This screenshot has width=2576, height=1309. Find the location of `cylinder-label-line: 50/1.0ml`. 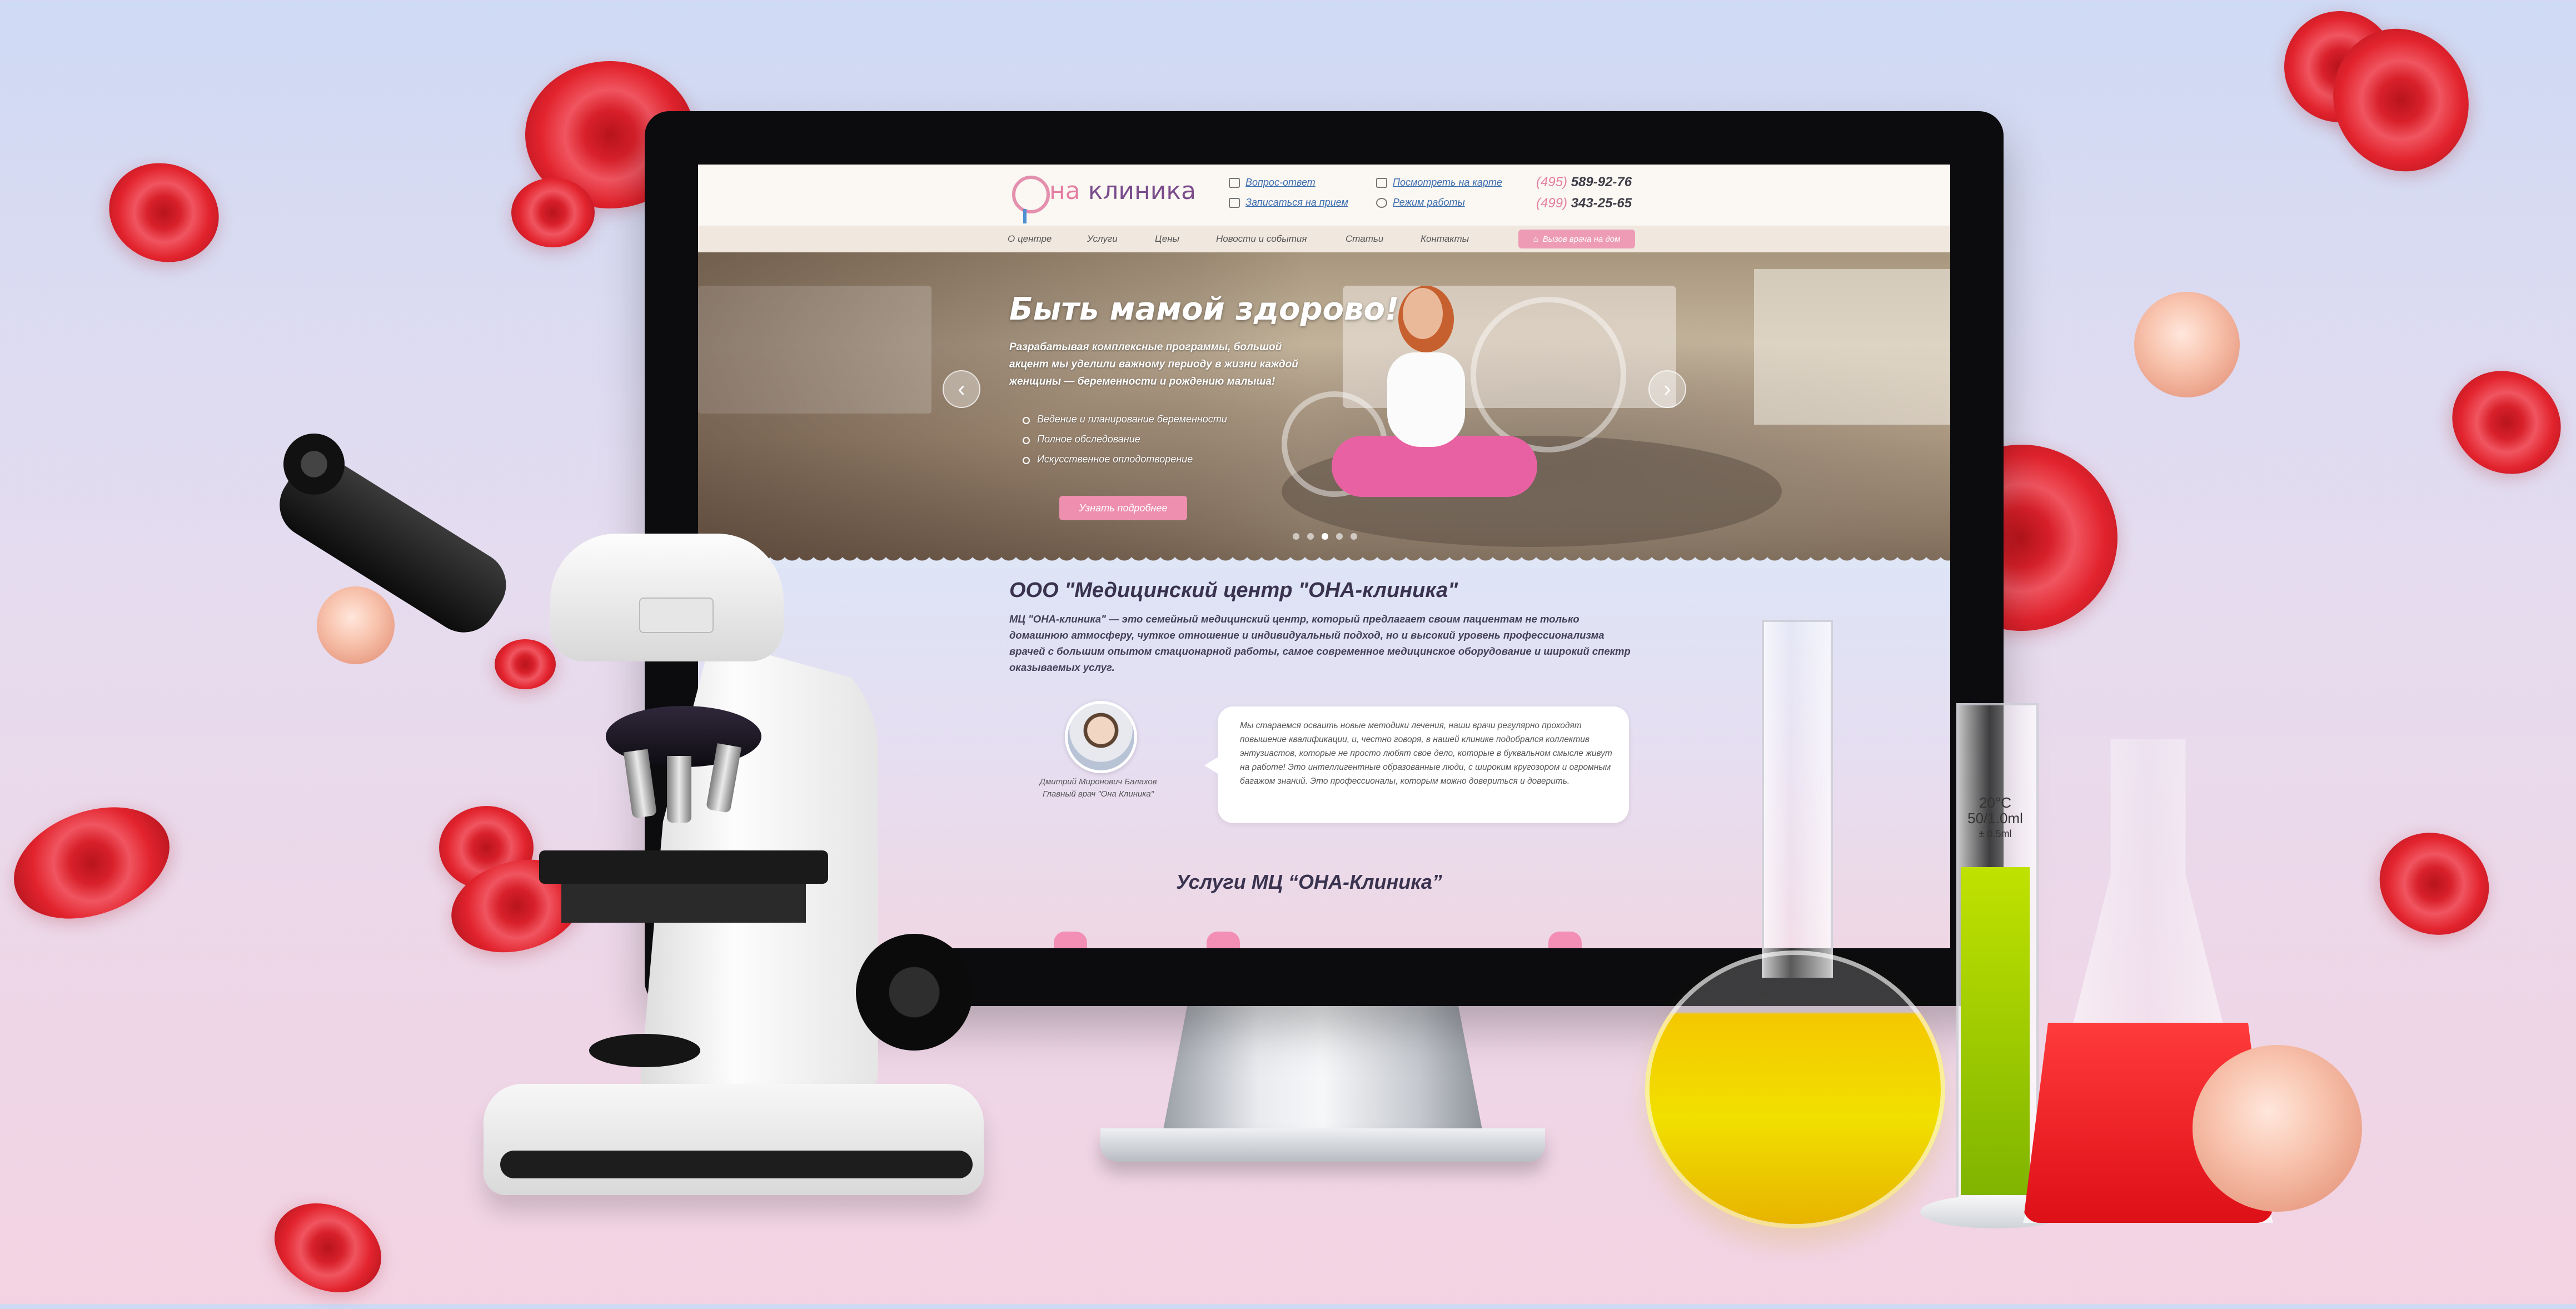

cylinder-label-line: 50/1.0ml is located at coordinates (1995, 818).